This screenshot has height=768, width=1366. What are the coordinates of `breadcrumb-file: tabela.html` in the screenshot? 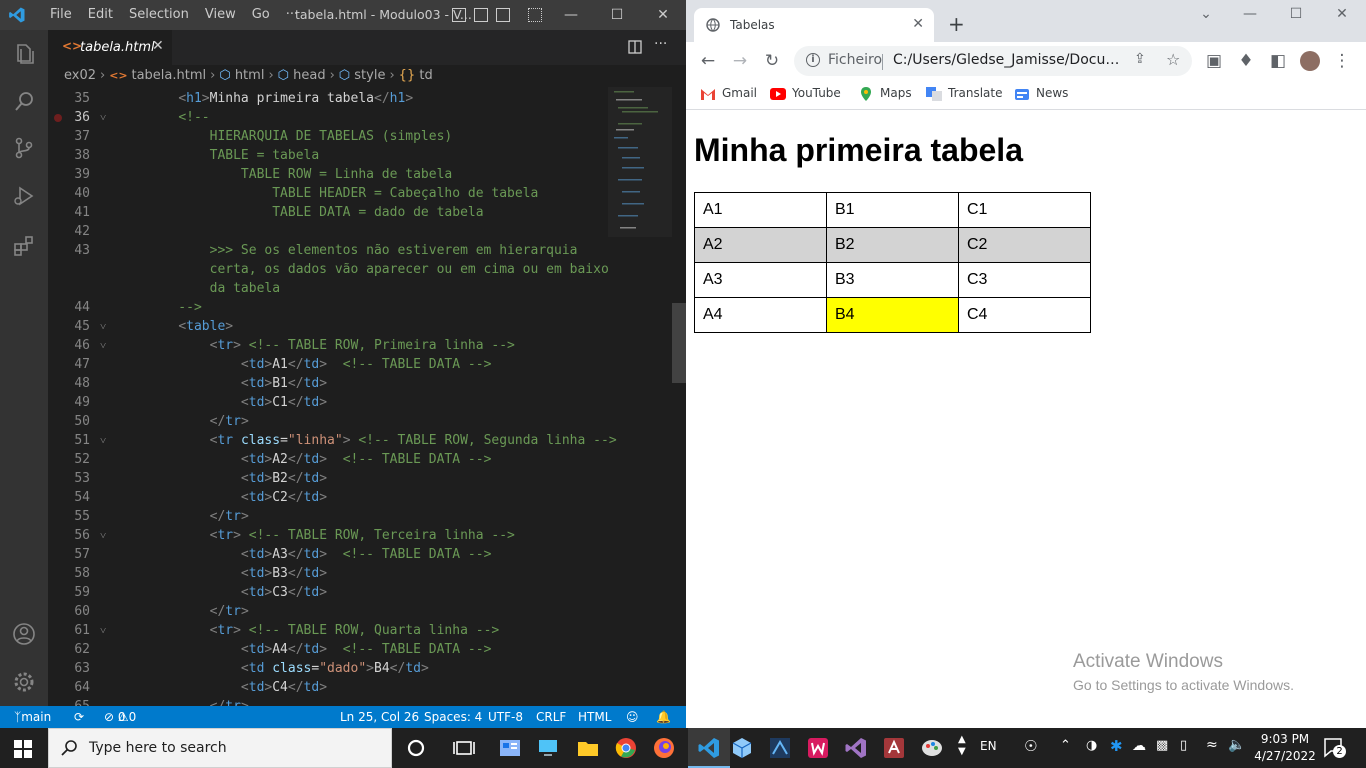 It's located at (168, 75).